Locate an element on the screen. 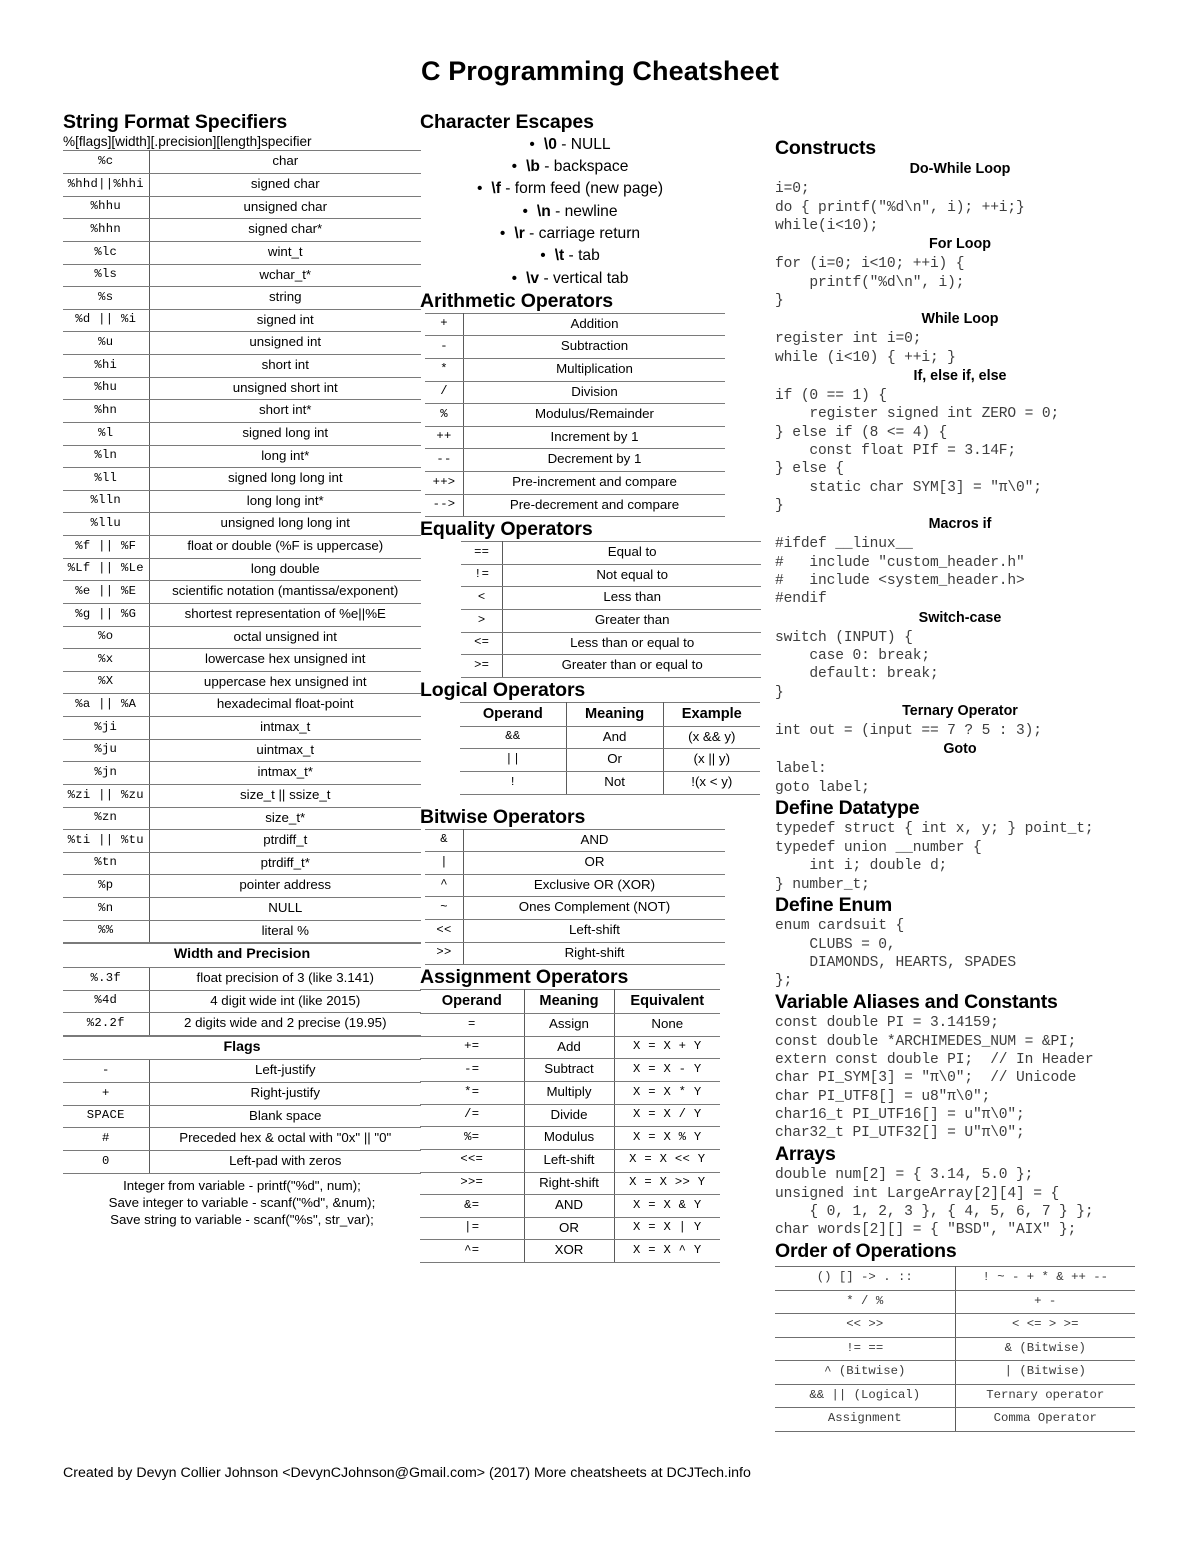  table-logical-body: && And (x && y) || Or (x || y)! Not !(x < y) is located at coordinates (610, 760).